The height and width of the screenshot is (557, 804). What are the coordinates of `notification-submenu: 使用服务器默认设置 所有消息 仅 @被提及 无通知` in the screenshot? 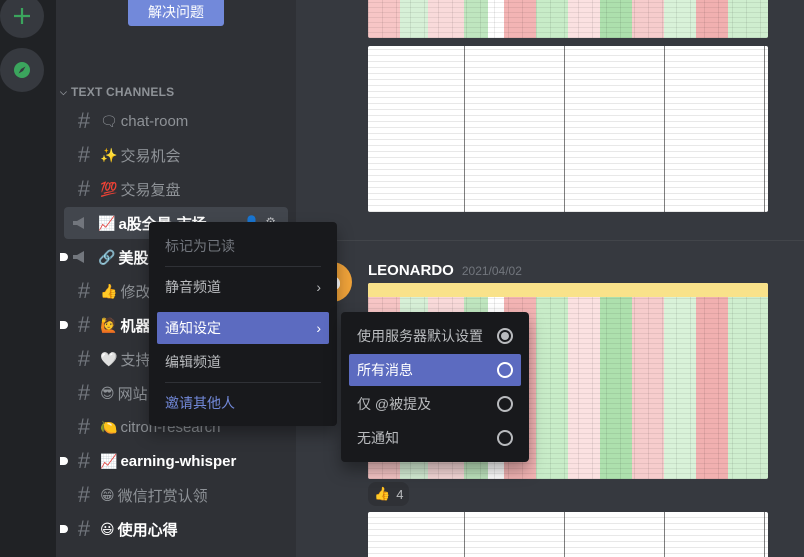 It's located at (435, 387).